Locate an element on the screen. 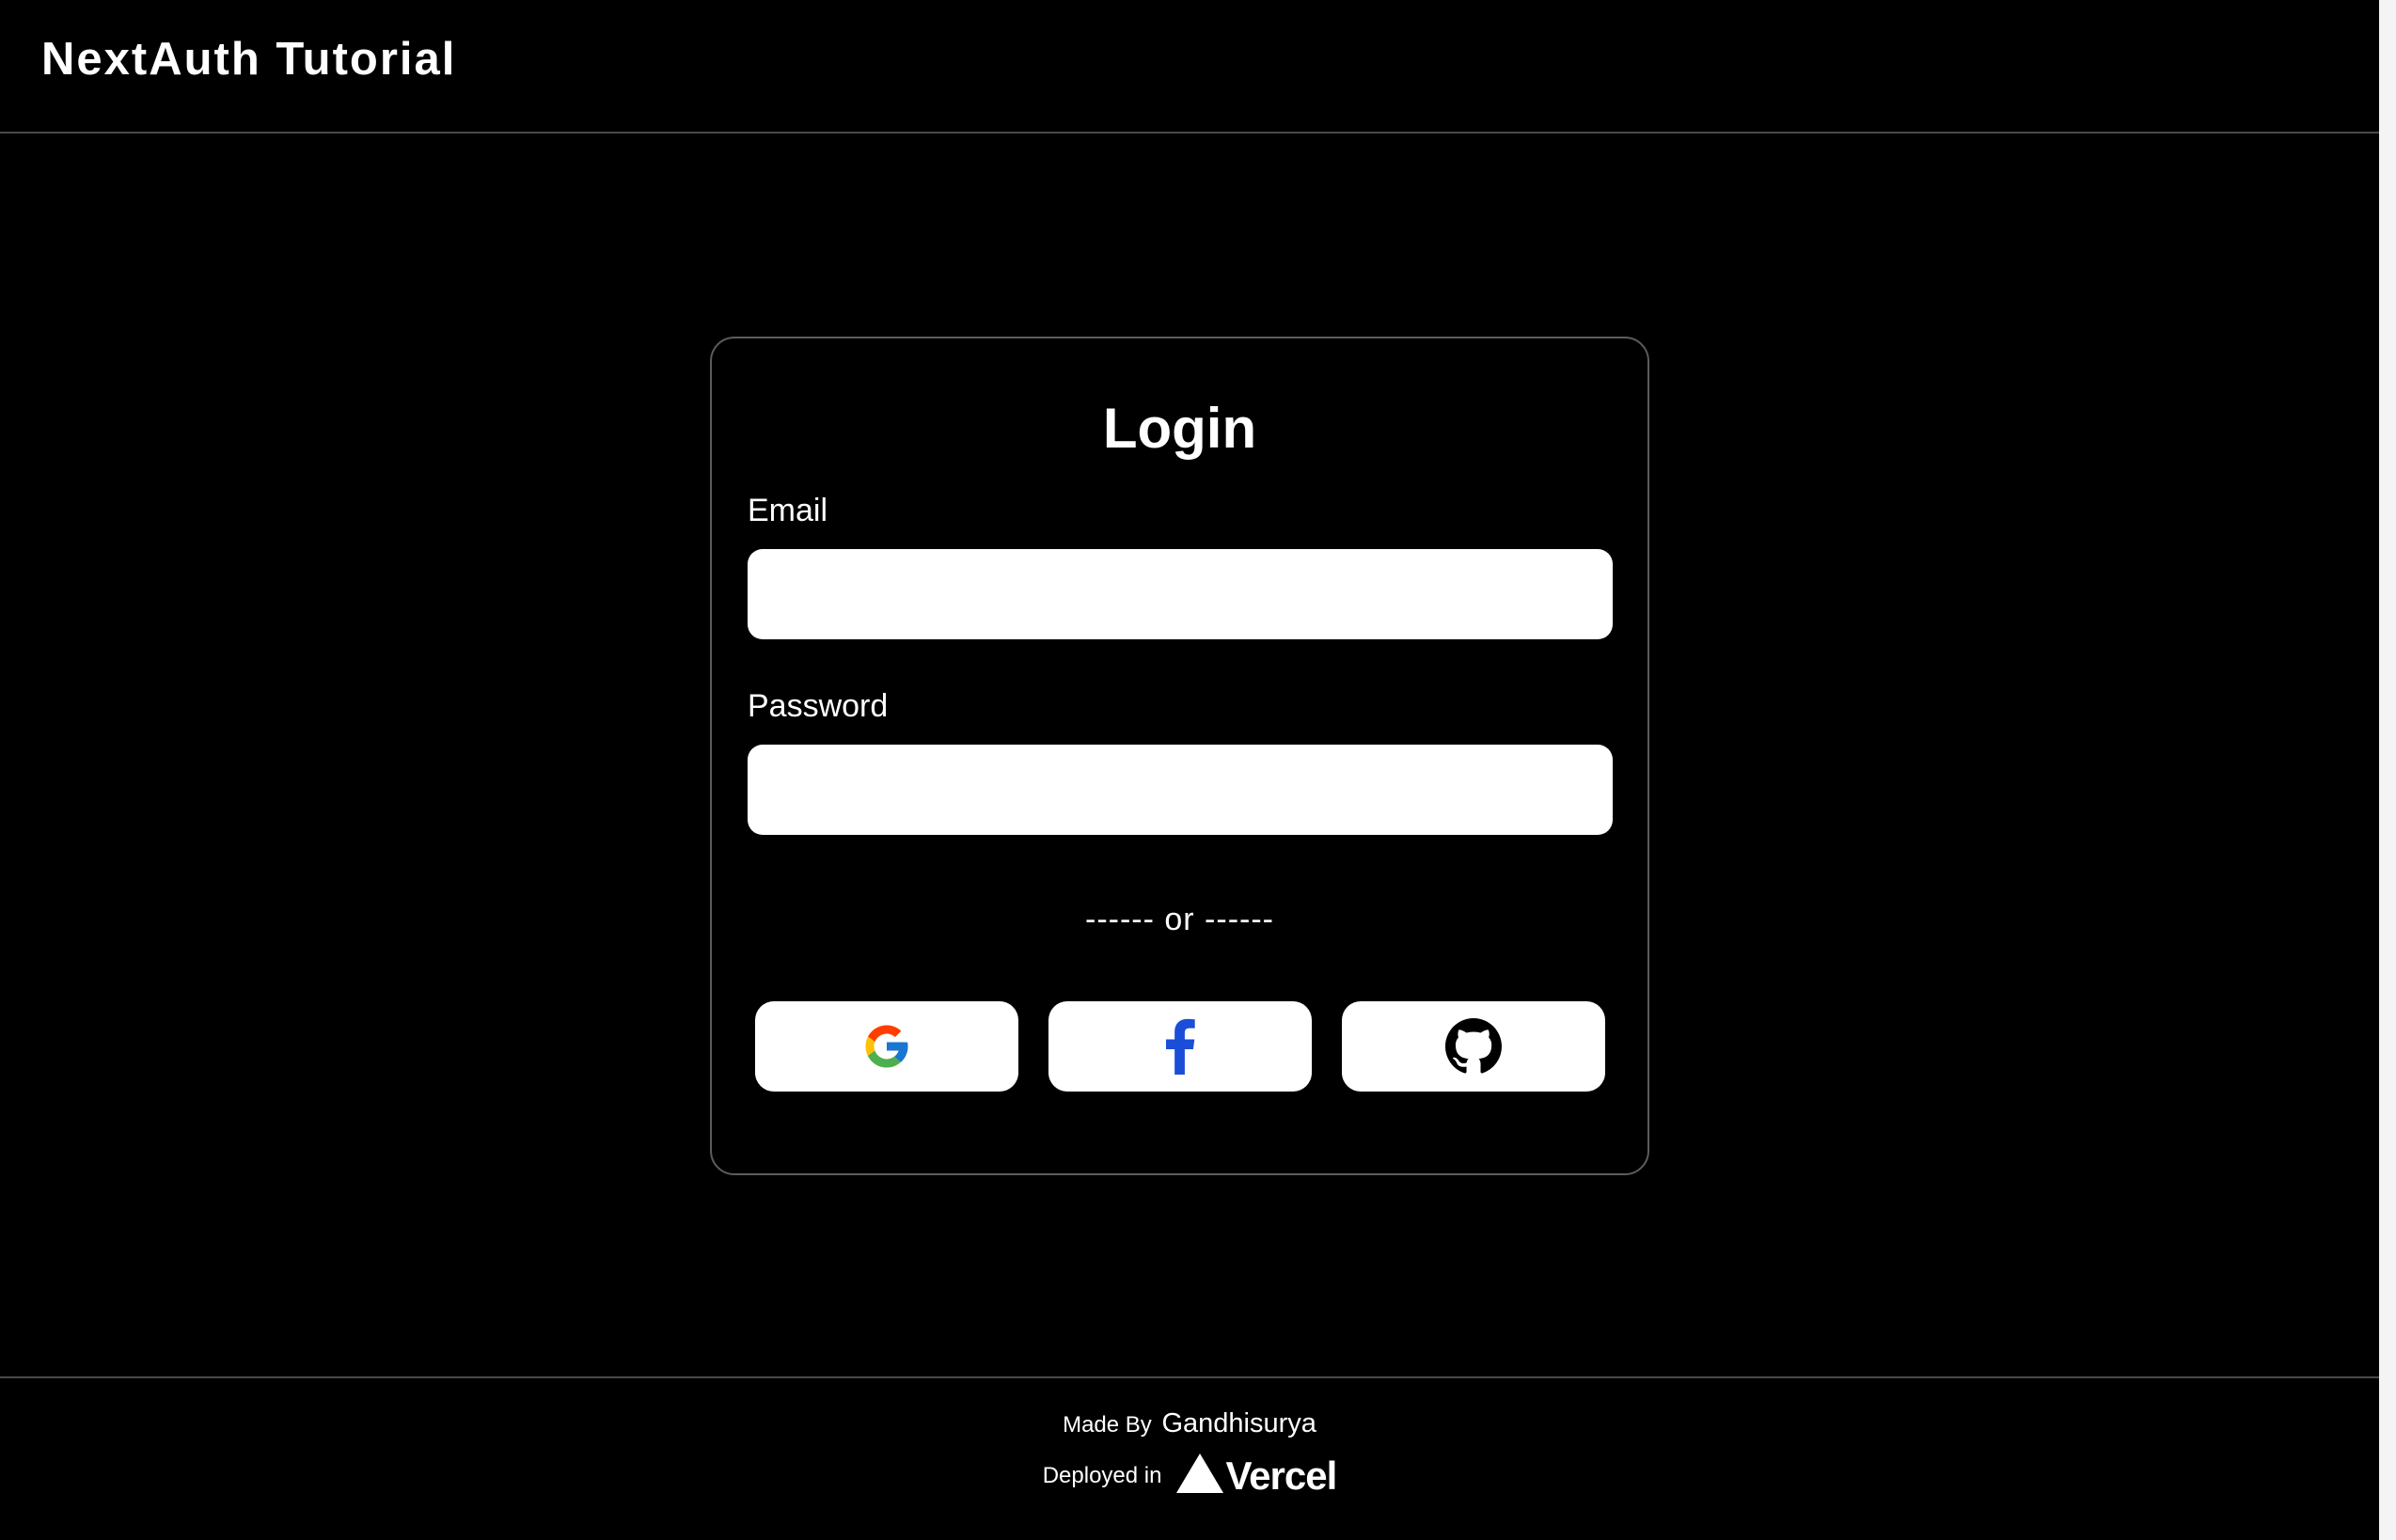 The height and width of the screenshot is (1540, 2396). vercel-triangle-icon is located at coordinates (1200, 1476).